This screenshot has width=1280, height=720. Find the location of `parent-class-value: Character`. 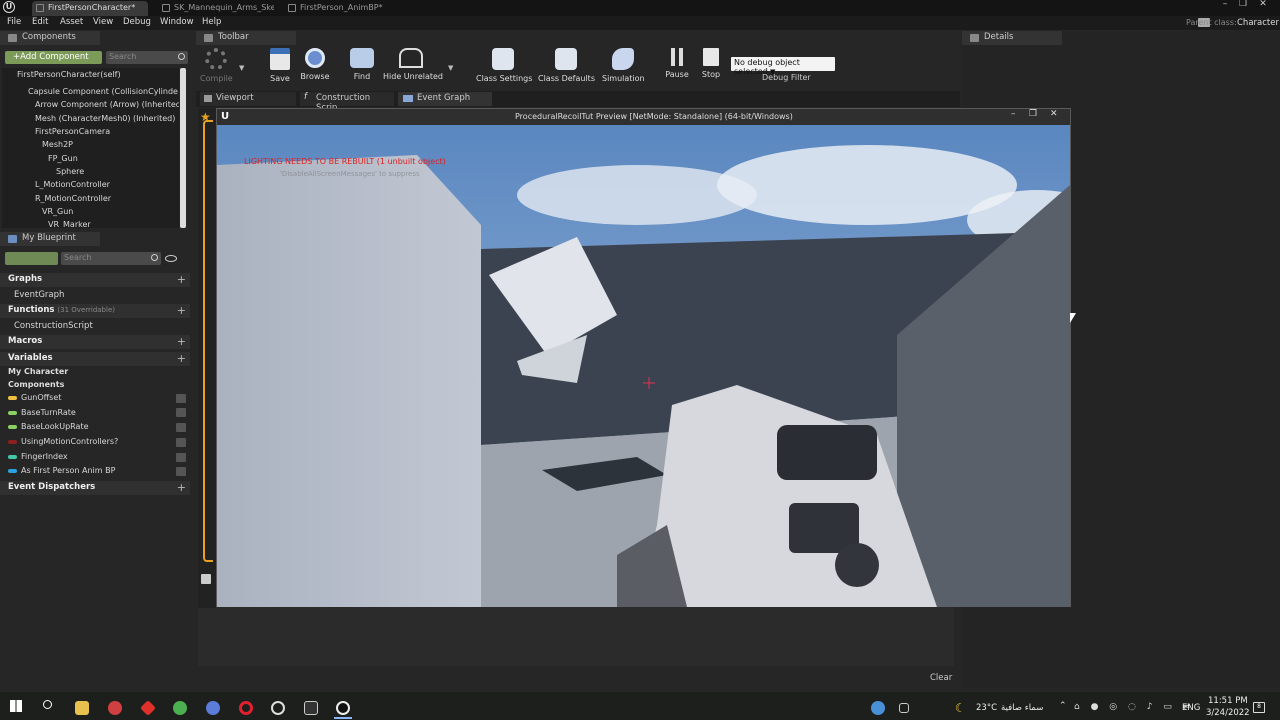

parent-class-value: Character is located at coordinates (1258, 23).